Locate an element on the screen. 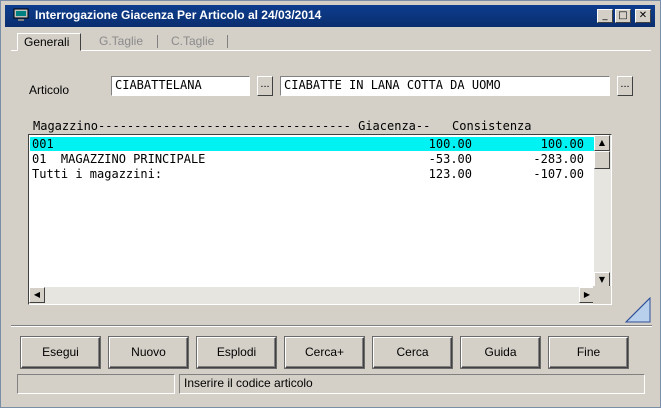 This screenshot has height=408, width=661. cerca-button: Cerca is located at coordinates (412, 352).